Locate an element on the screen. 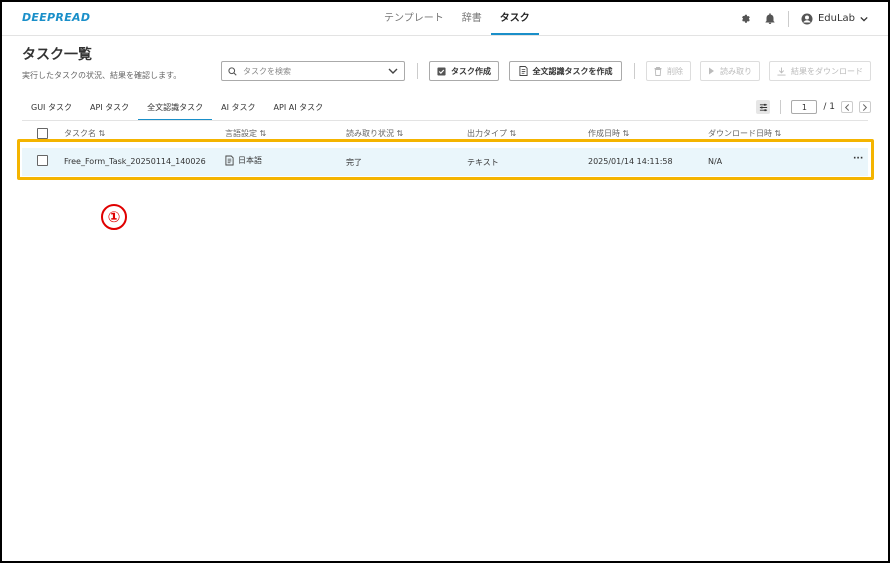 This screenshot has height=563, width=890. create-fulltext-task-button: 全文認識タスクを作成 is located at coordinates (565, 71).